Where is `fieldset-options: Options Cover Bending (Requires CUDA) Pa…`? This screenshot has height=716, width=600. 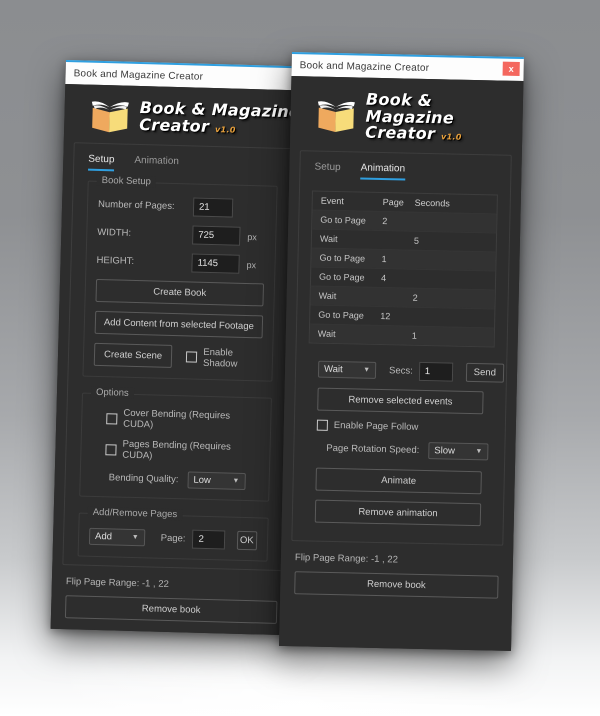
fieldset-options: Options Cover Bending (Requires CUDA) Pa… is located at coordinates (175, 444).